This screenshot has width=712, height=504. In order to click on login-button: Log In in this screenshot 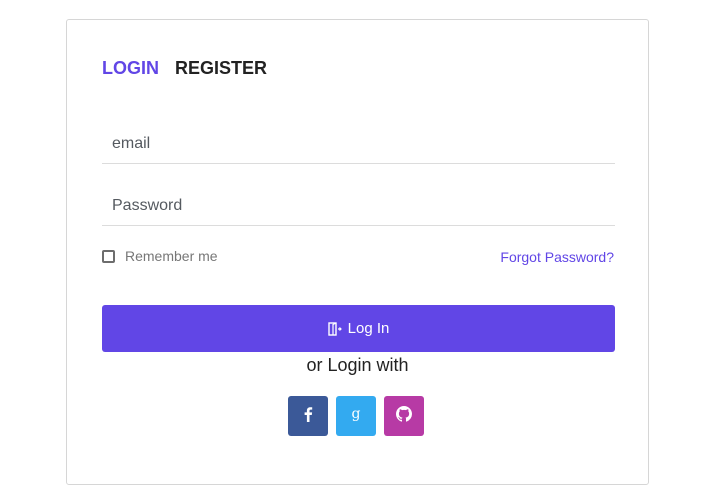, I will do `click(358, 328)`.